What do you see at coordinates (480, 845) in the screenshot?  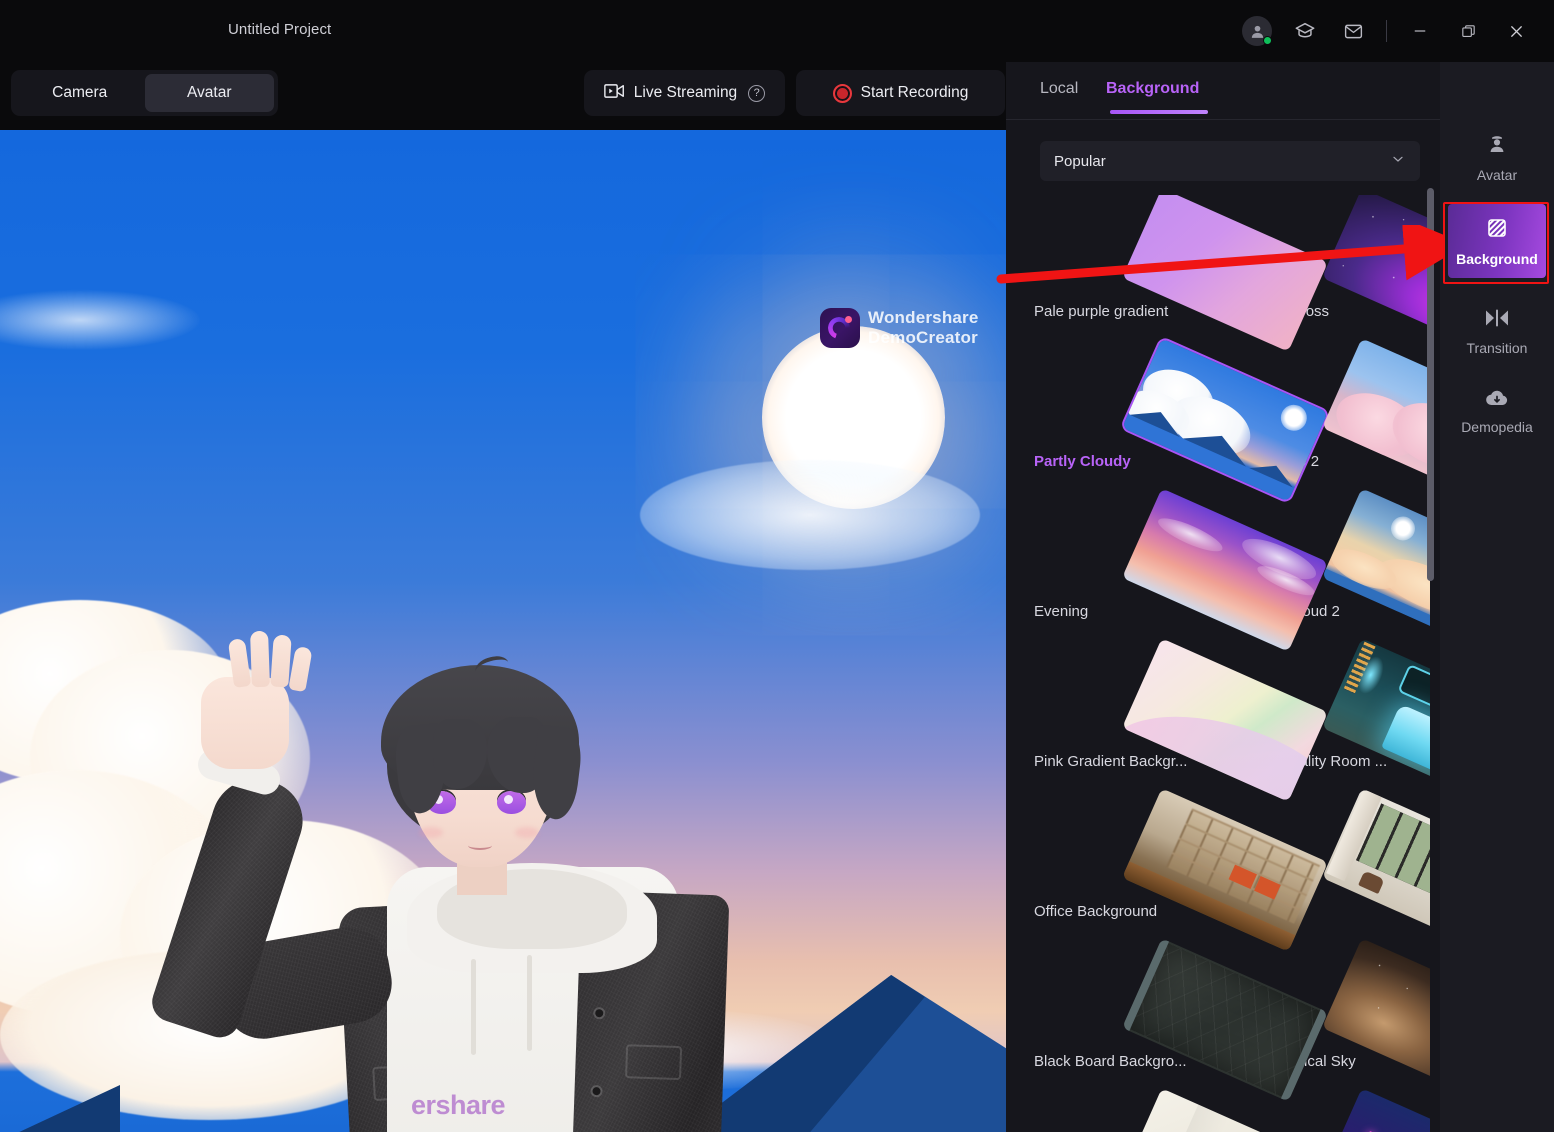 I see `mouth` at bounding box center [480, 845].